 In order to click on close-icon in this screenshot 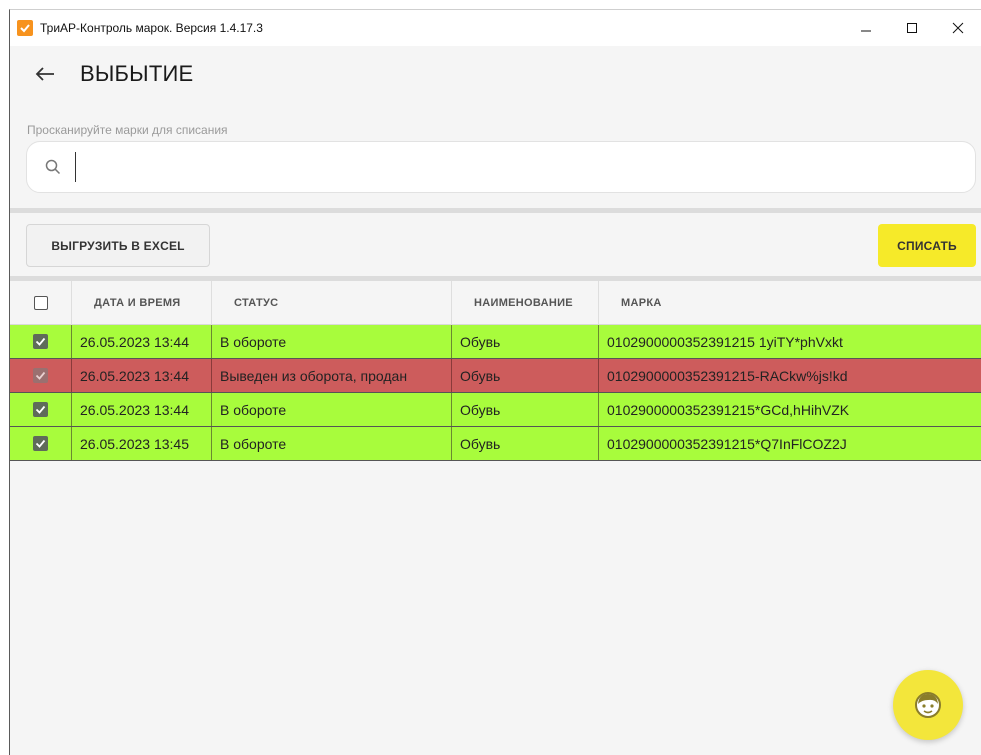, I will do `click(958, 28)`.